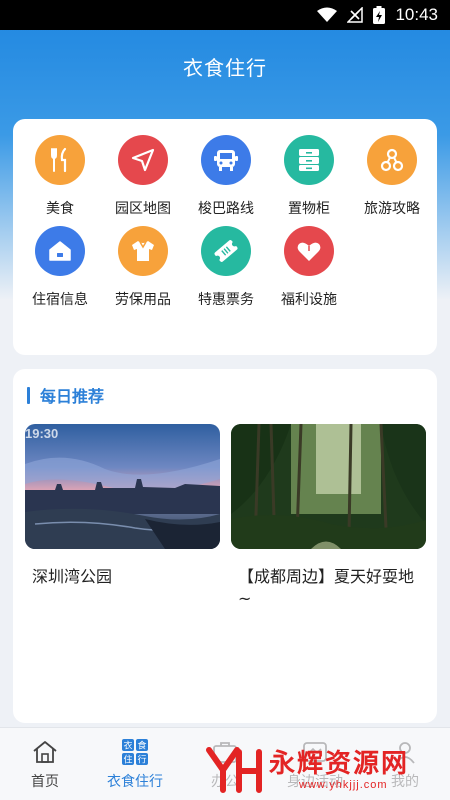 The image size is (450, 800). Describe the element at coordinates (127, 746) in the screenshot. I see `svg-text: 衣` at that location.